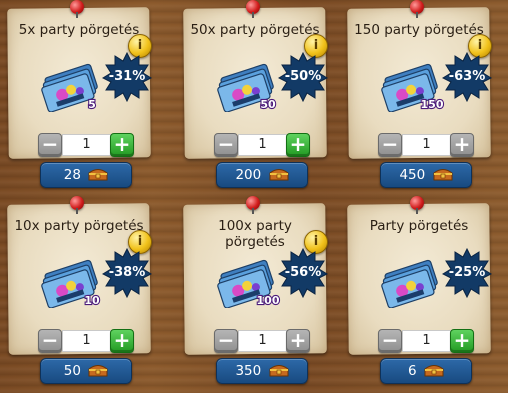  I want to click on discount-label: -63%, so click(467, 76).